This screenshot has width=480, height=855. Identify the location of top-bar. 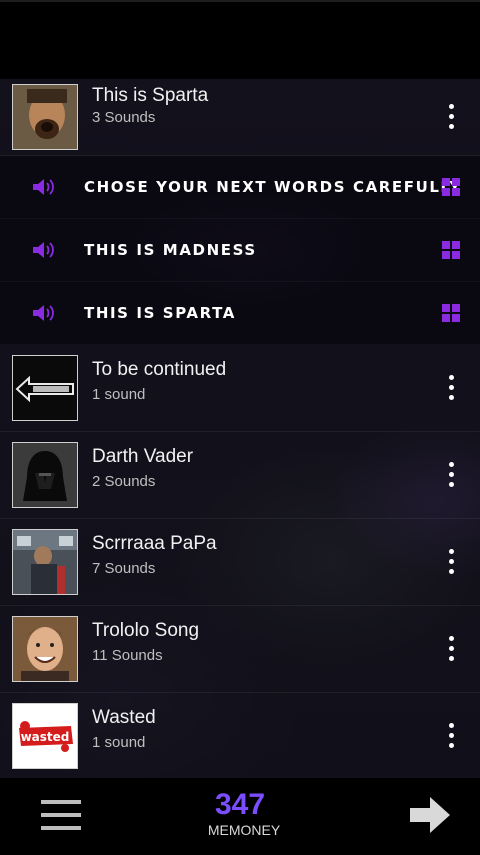
(240, 39).